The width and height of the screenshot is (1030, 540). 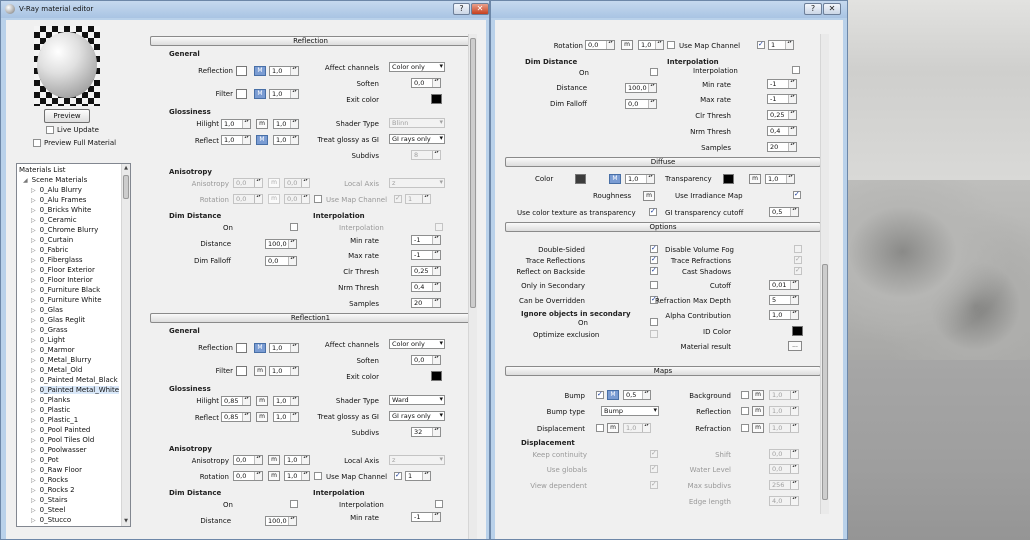 What do you see at coordinates (780, 179) in the screenshot?
I see `transparency-amount: 1,0` at bounding box center [780, 179].